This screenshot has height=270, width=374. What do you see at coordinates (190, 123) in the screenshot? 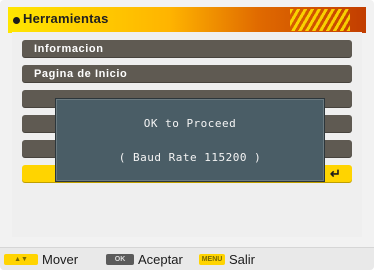
I see `dialog-message: OK to Proceed` at bounding box center [190, 123].